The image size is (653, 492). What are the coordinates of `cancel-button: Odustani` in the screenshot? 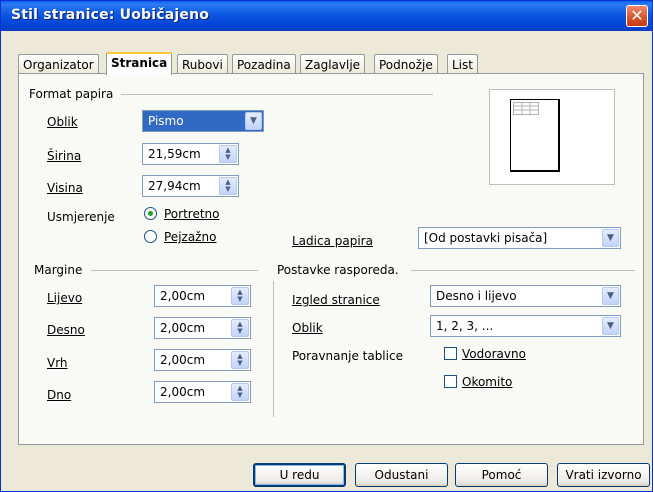 It's located at (401, 475).